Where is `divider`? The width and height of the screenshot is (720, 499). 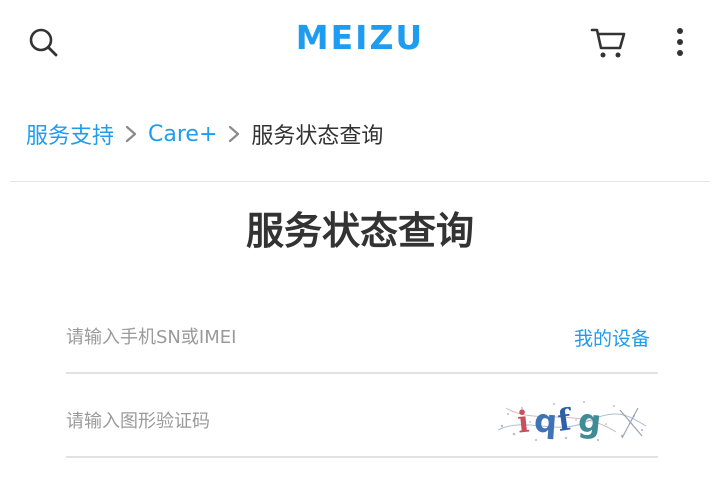
divider is located at coordinates (360, 181).